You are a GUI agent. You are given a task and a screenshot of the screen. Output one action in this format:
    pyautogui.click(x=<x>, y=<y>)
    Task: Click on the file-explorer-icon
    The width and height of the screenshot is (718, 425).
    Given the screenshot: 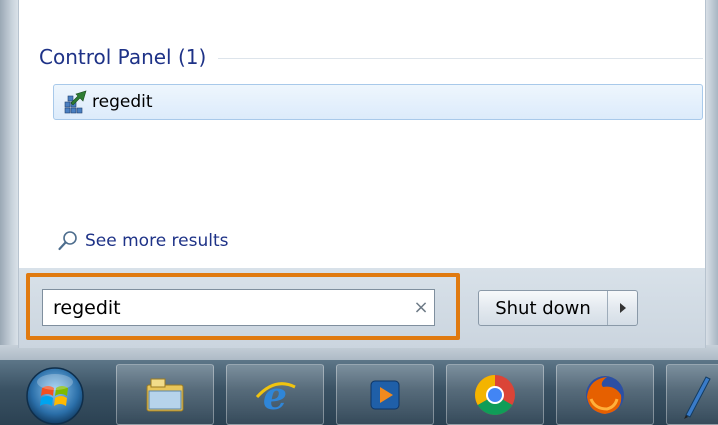 What is the action you would take?
    pyautogui.click(x=165, y=394)
    